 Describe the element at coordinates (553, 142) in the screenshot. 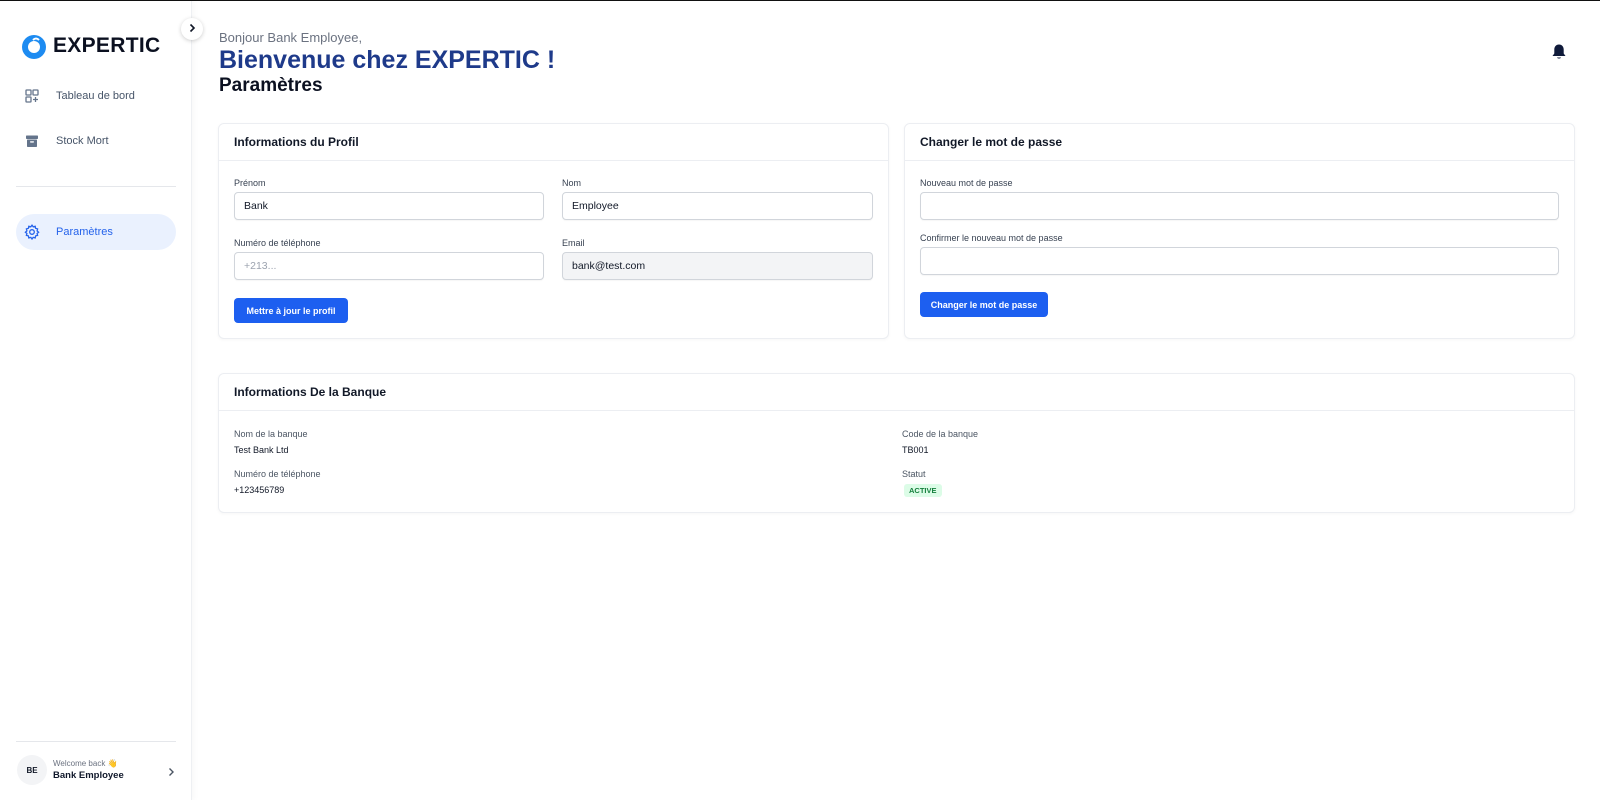

I see `card-header: Informations du Profil` at that location.